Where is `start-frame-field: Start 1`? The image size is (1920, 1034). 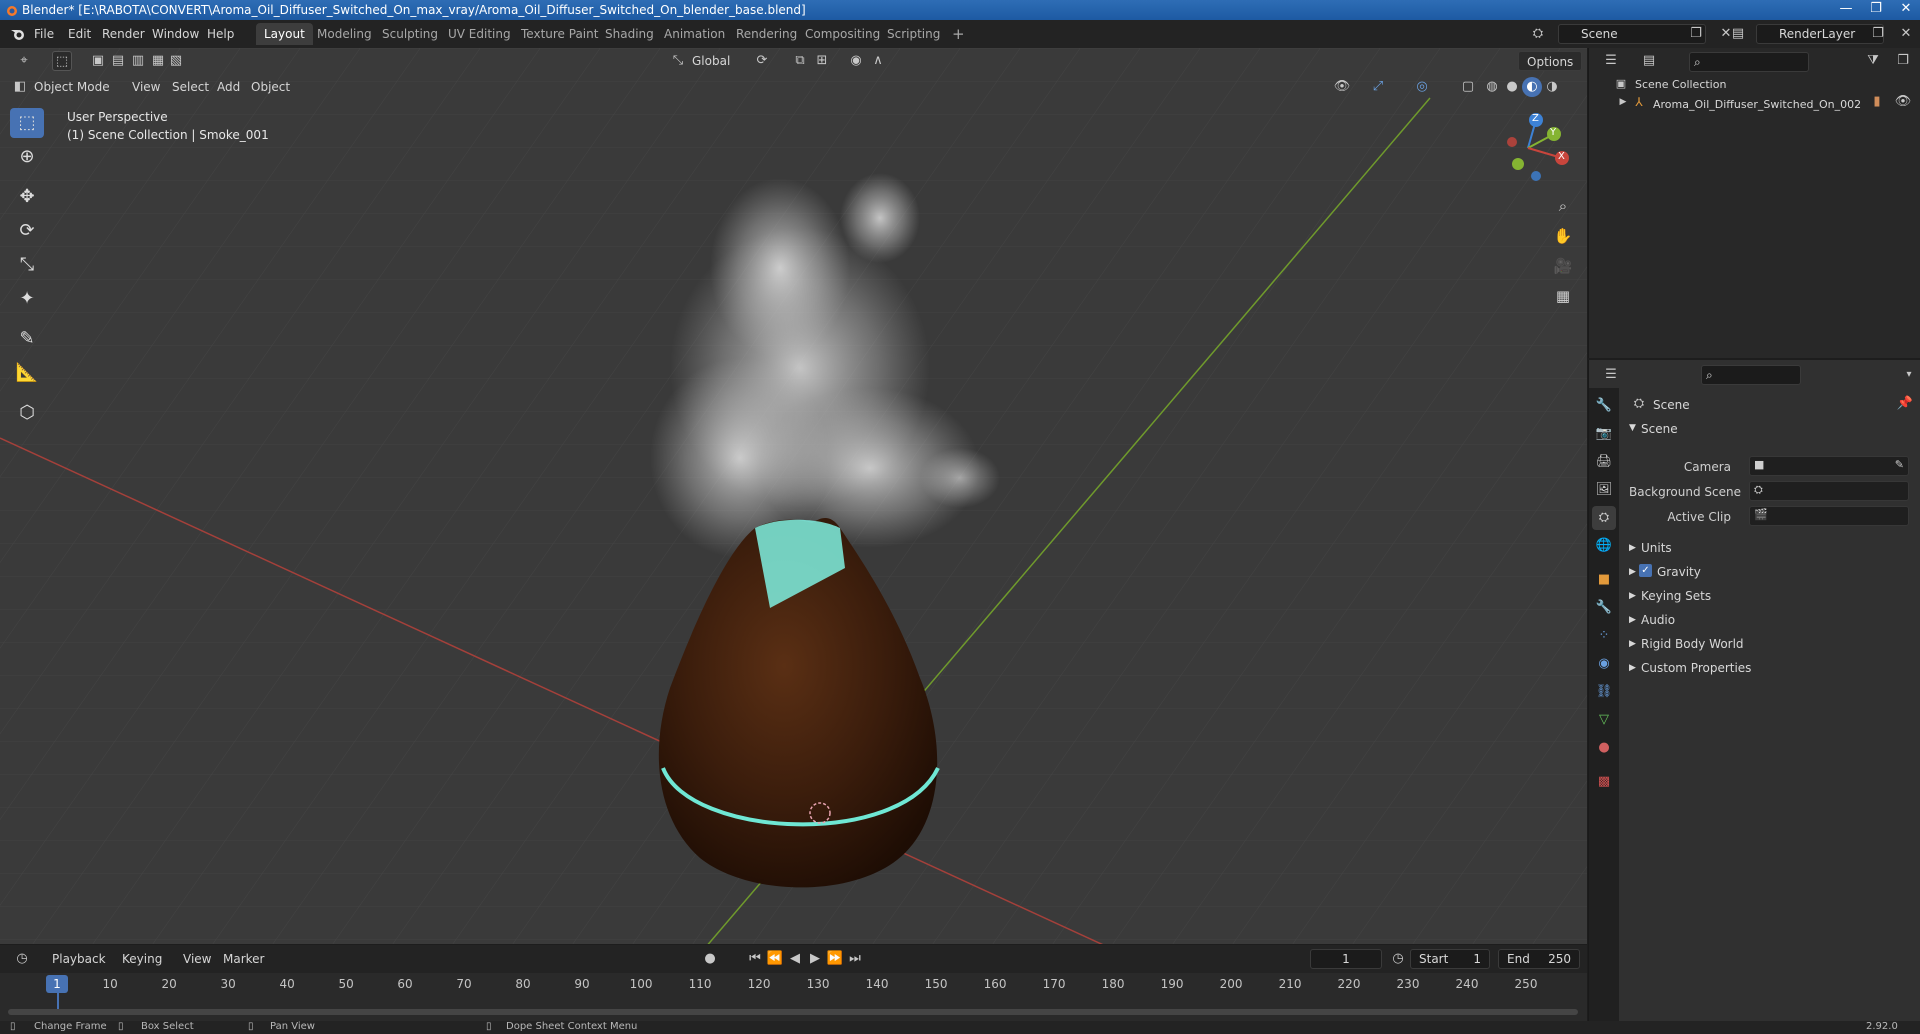 start-frame-field: Start 1 is located at coordinates (1450, 959).